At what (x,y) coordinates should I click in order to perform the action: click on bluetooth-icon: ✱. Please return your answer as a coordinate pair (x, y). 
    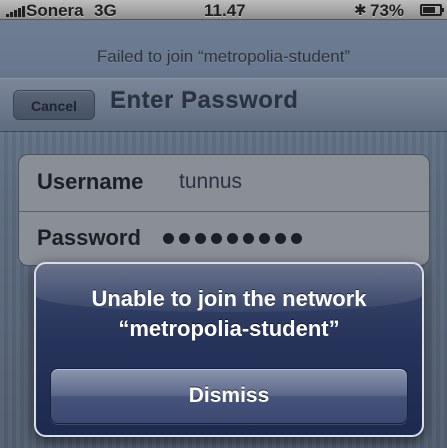
    Looking at the image, I should click on (360, 10).